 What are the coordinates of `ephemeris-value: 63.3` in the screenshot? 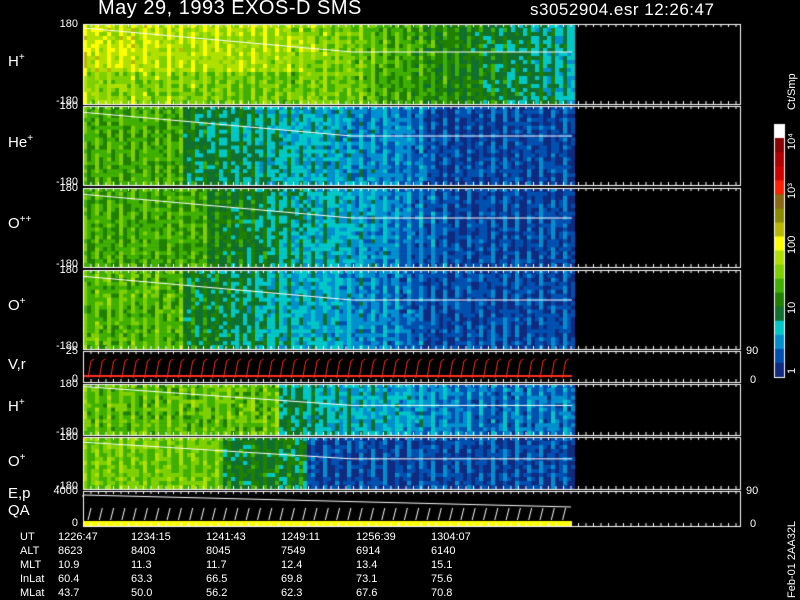 It's located at (142, 579).